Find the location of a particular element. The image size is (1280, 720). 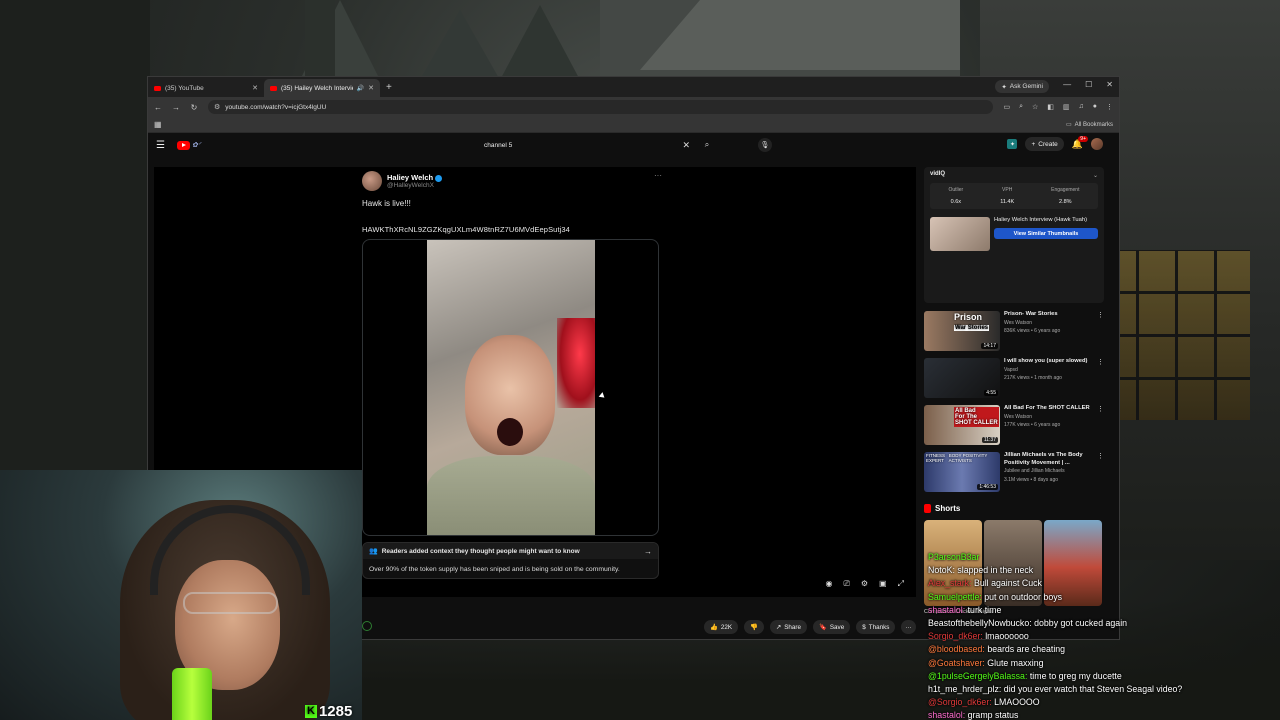

all-bookmarks-button: ▭ All Bookmarks is located at coordinates (1089, 125).